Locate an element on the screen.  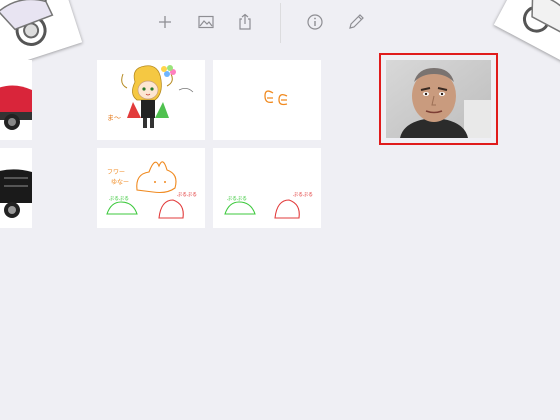
annotation-text: ゆなー is located at coordinates (120, 182).